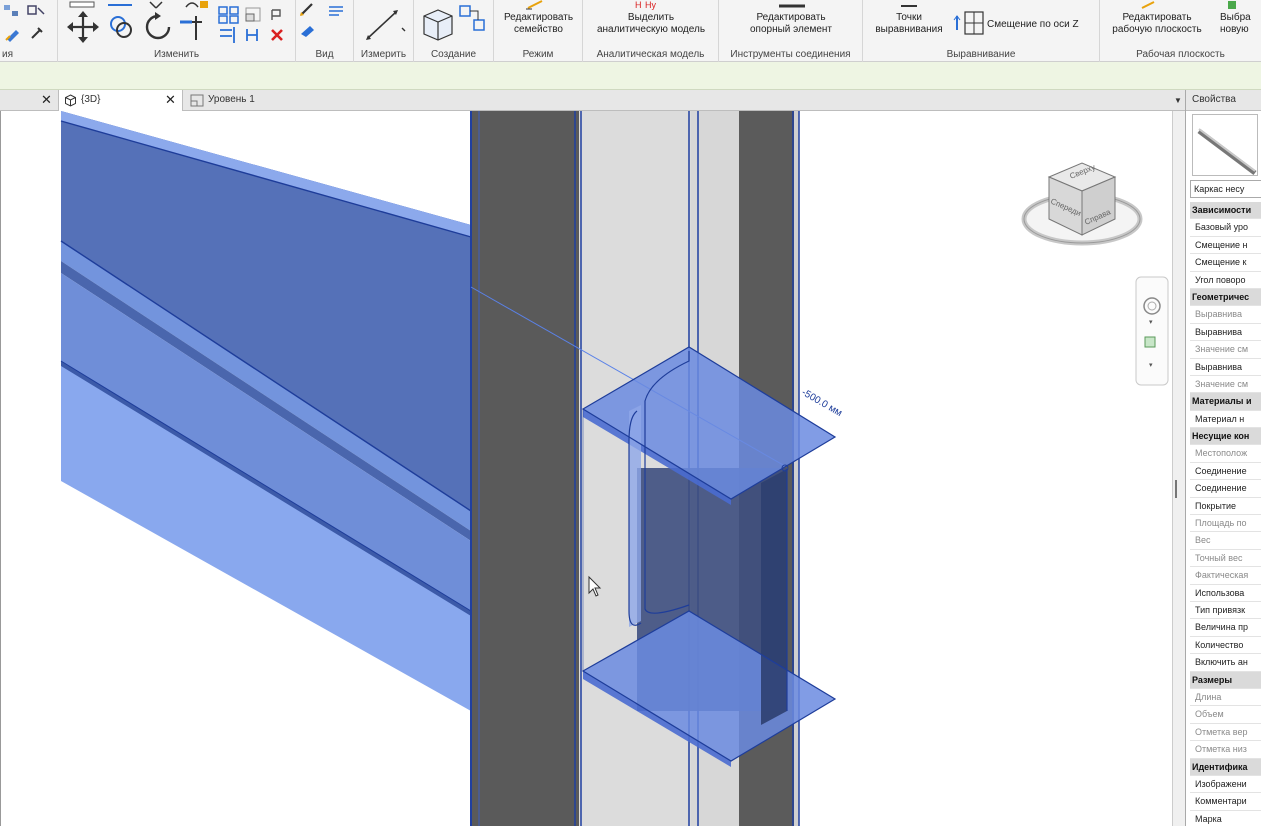 The width and height of the screenshot is (1261, 826). Describe the element at coordinates (1225, 715) in the screenshot. I see `properties-row: Объем` at that location.